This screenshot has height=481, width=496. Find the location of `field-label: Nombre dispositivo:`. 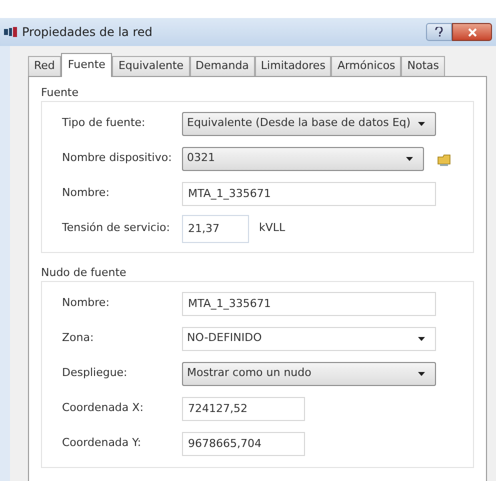

field-label: Nombre dispositivo: is located at coordinates (117, 158).